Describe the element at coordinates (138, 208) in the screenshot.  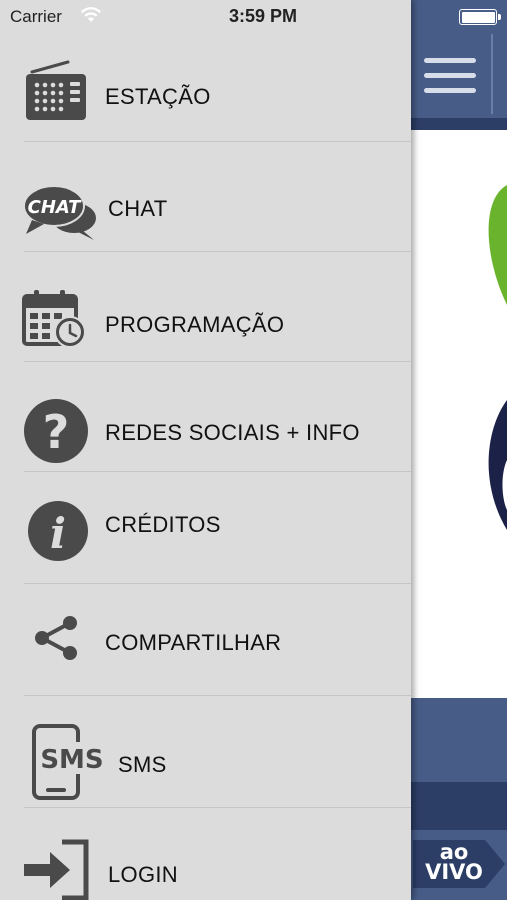
I see `menu-item-label: CHAT` at that location.